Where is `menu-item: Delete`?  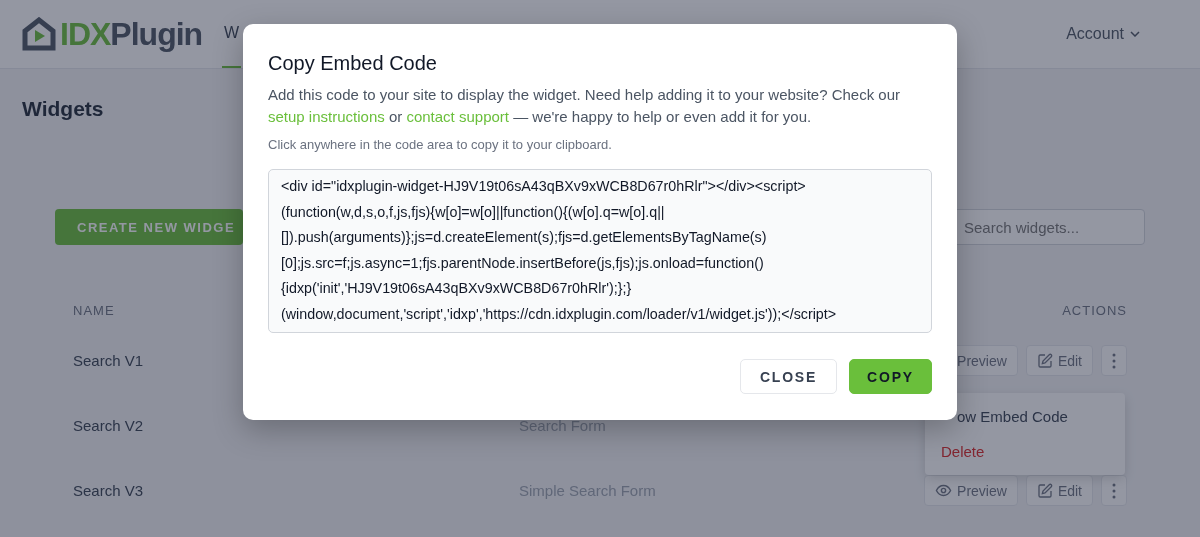 menu-item: Delete is located at coordinates (1025, 451).